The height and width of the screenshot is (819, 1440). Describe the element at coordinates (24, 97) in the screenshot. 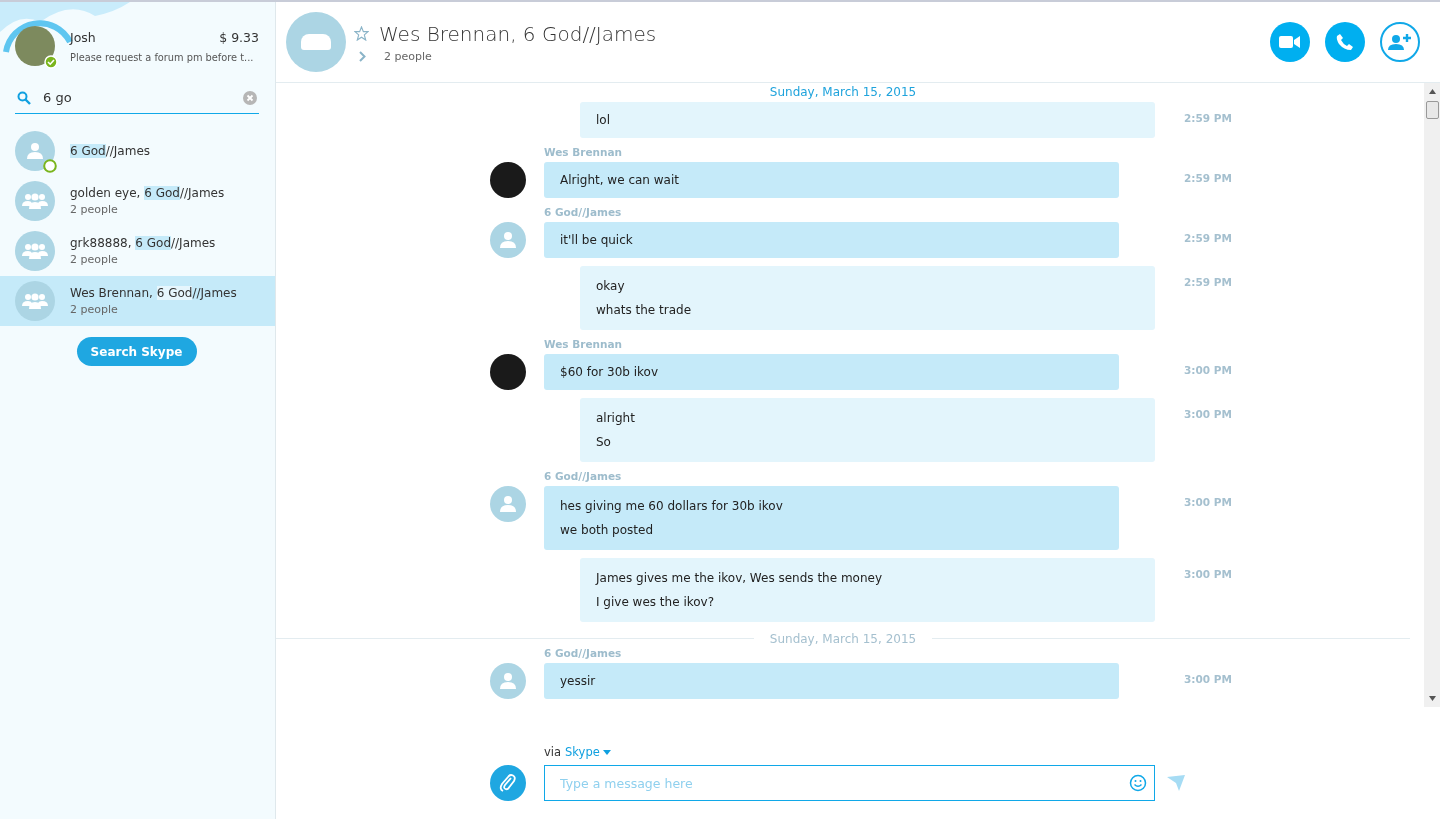

I see `search-icon` at that location.